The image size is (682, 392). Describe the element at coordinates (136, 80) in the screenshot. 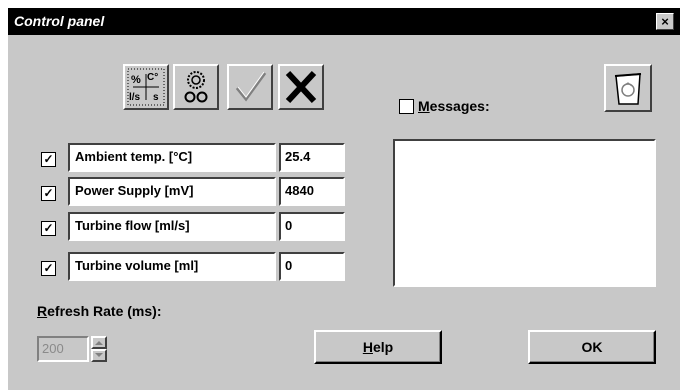

I see `units-glyph-a: %` at that location.